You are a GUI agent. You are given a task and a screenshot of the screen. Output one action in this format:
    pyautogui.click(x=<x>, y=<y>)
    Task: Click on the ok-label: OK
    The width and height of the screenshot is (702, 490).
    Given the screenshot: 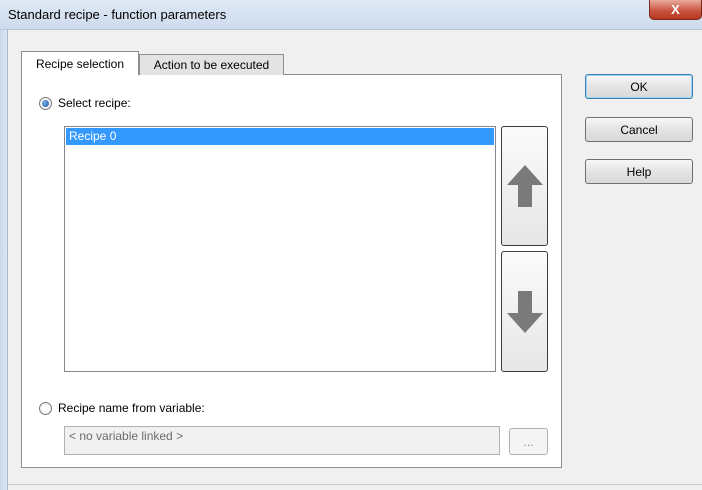 What is the action you would take?
    pyautogui.click(x=639, y=86)
    